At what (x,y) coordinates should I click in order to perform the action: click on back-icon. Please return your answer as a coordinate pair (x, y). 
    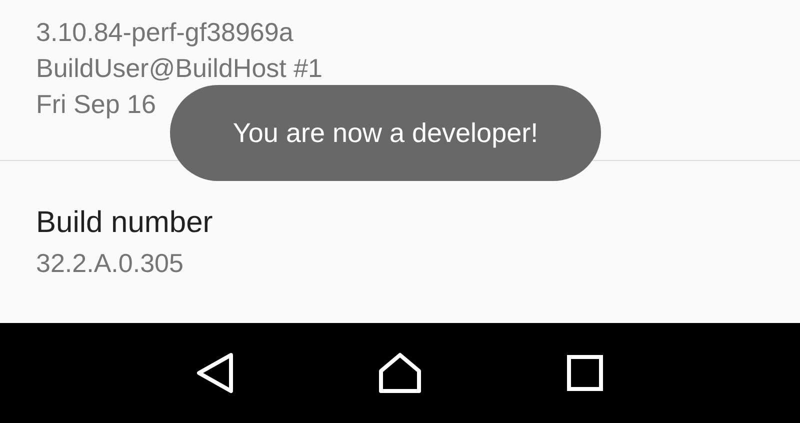
    Looking at the image, I should click on (214, 373).